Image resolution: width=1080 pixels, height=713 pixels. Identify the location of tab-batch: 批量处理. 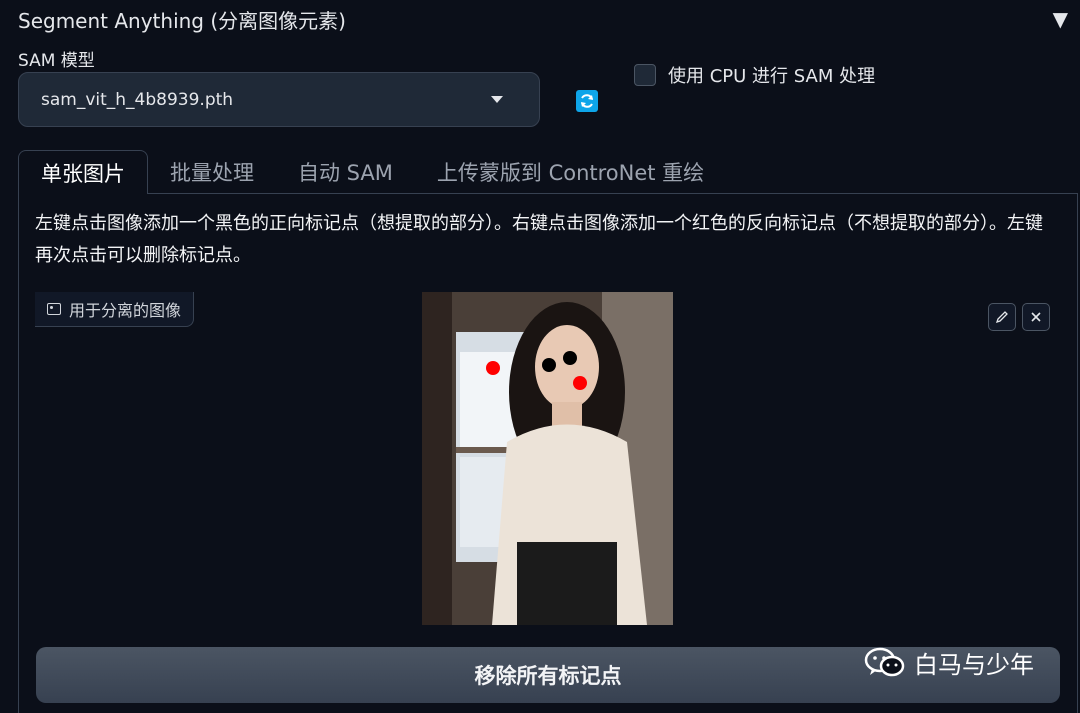
(212, 172).